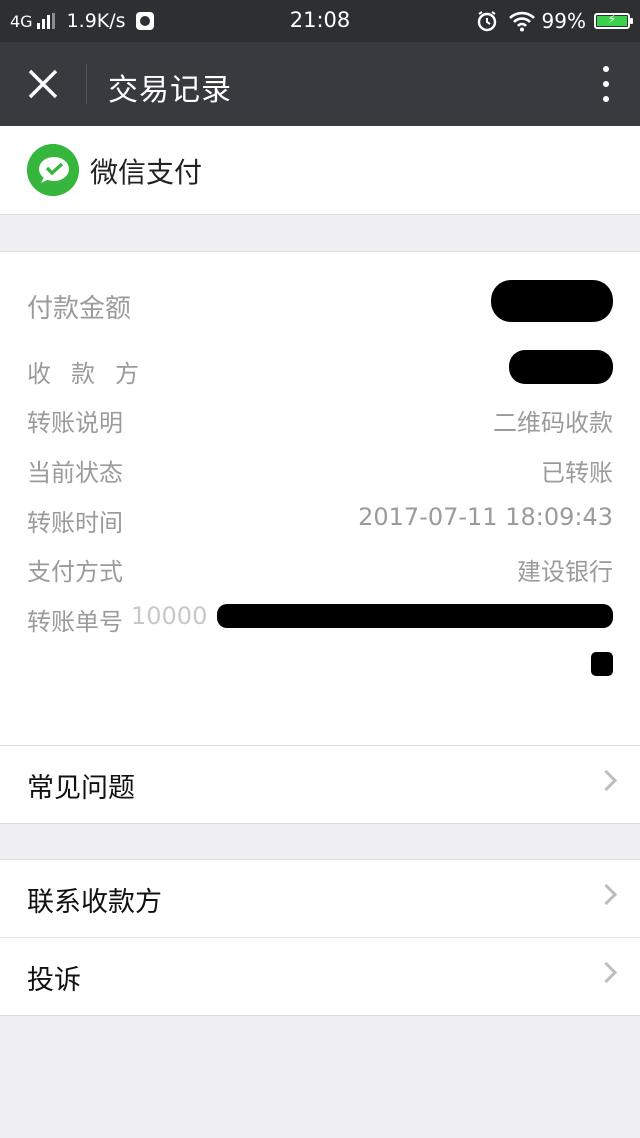  I want to click on contact-payee-label: 联系收款方, so click(94, 902).